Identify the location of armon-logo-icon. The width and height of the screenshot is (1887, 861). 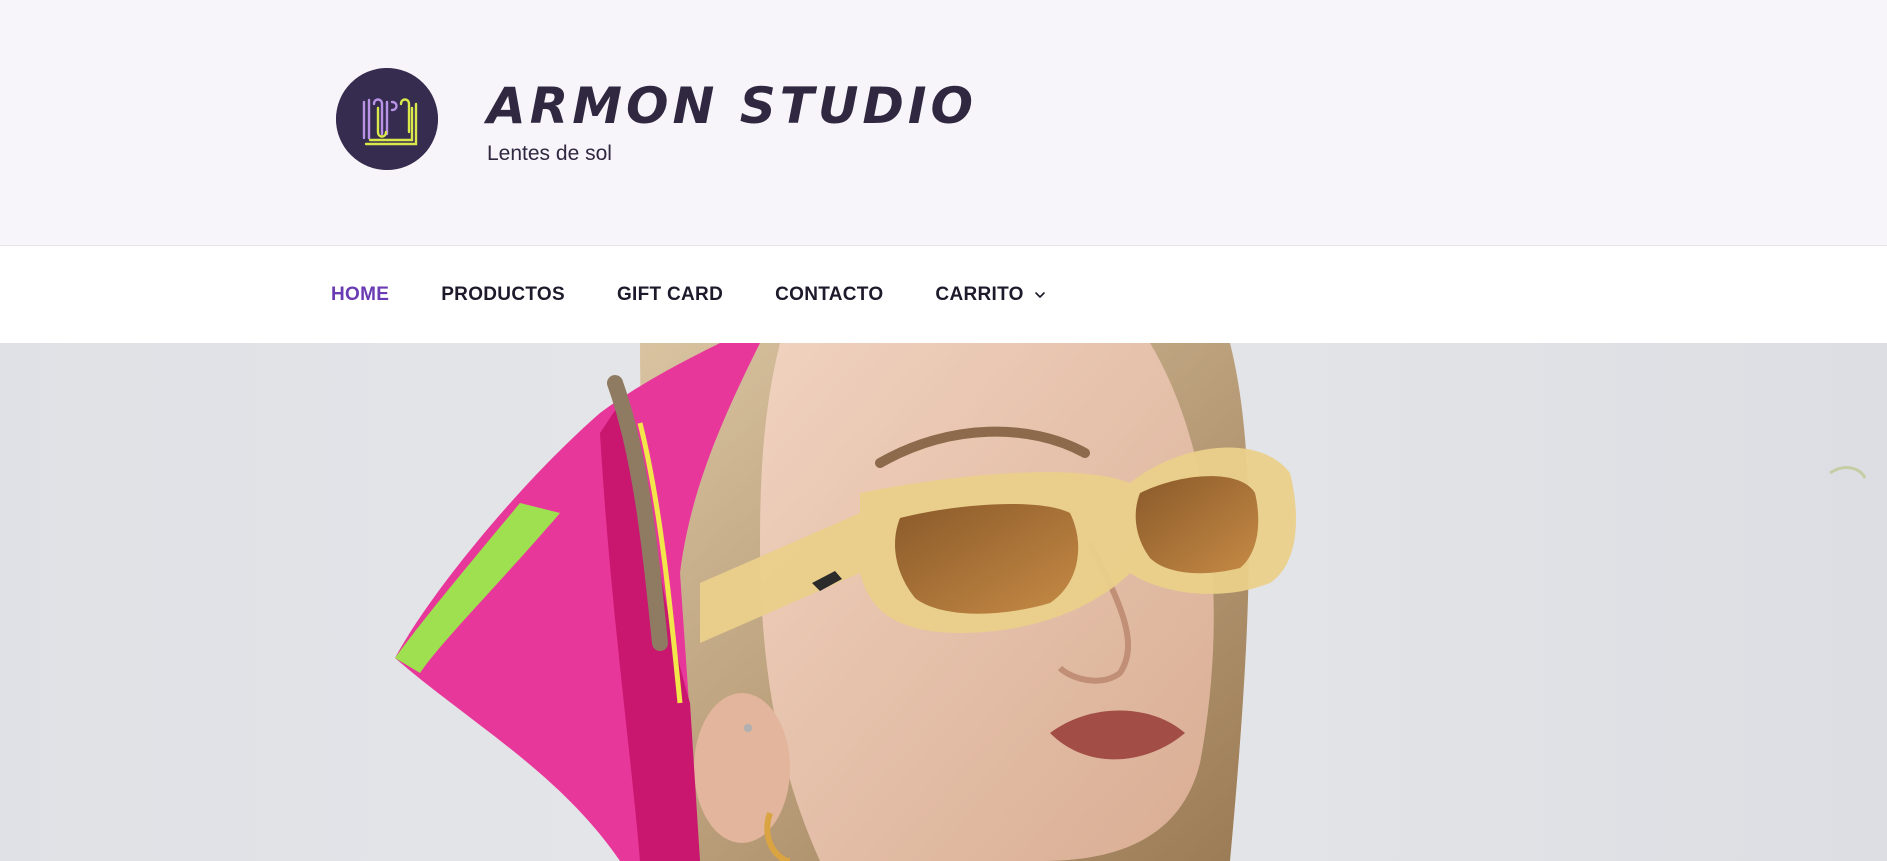
(387, 119).